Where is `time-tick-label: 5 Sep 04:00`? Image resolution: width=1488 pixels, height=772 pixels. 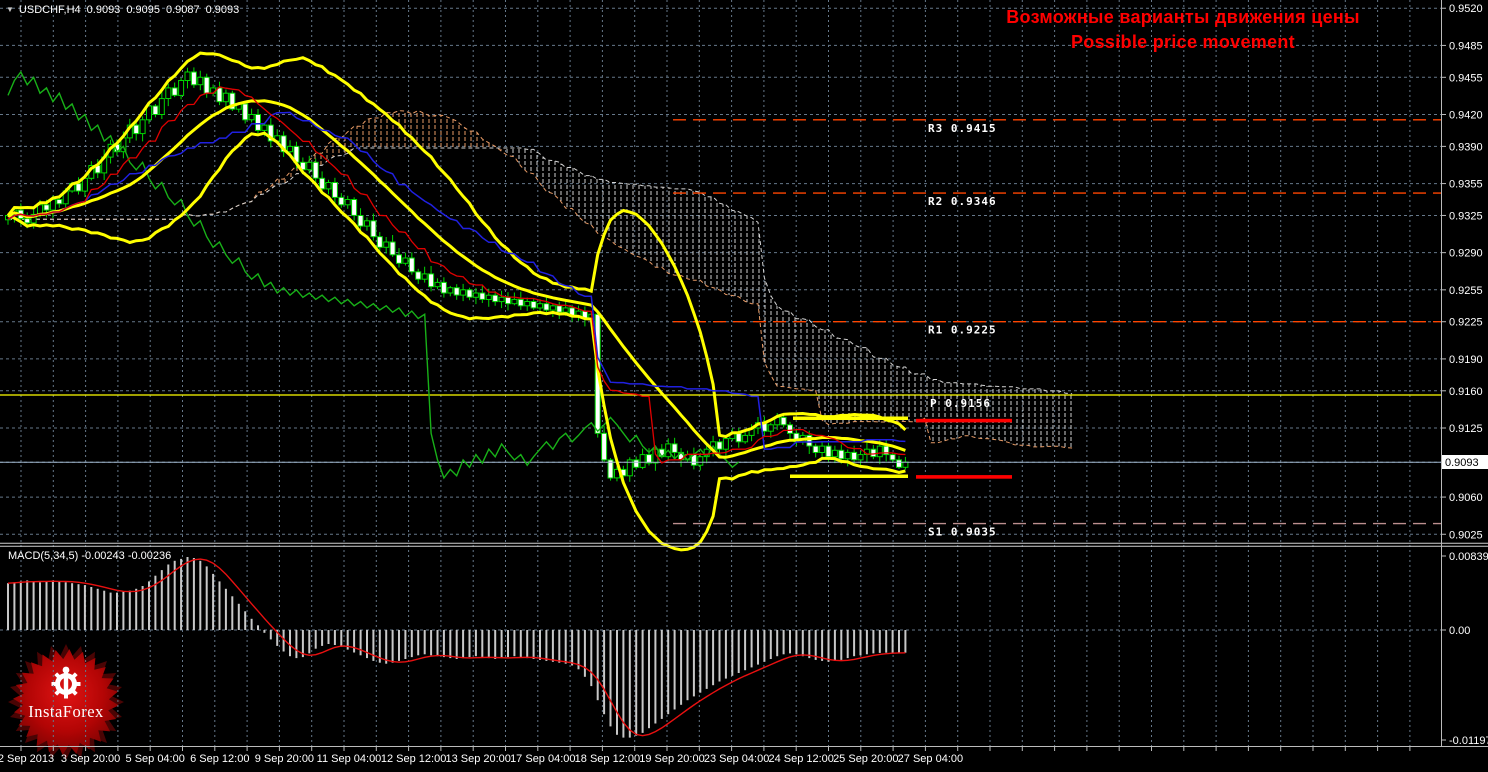 time-tick-label: 5 Sep 04:00 is located at coordinates (155, 759).